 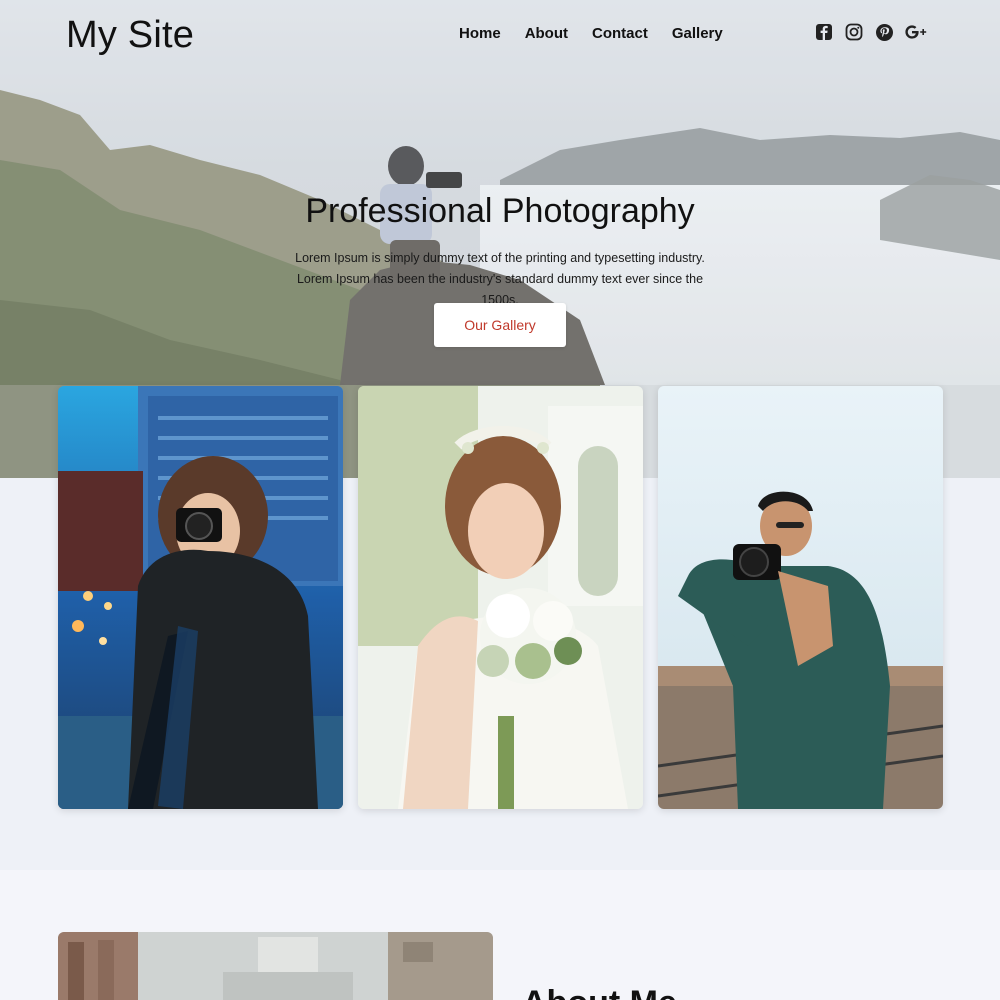 I want to click on google-plus-icon, so click(x=917, y=32).